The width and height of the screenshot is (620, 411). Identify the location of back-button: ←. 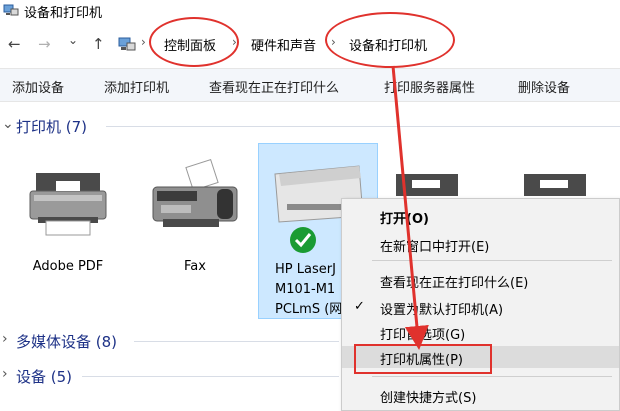
(14, 44).